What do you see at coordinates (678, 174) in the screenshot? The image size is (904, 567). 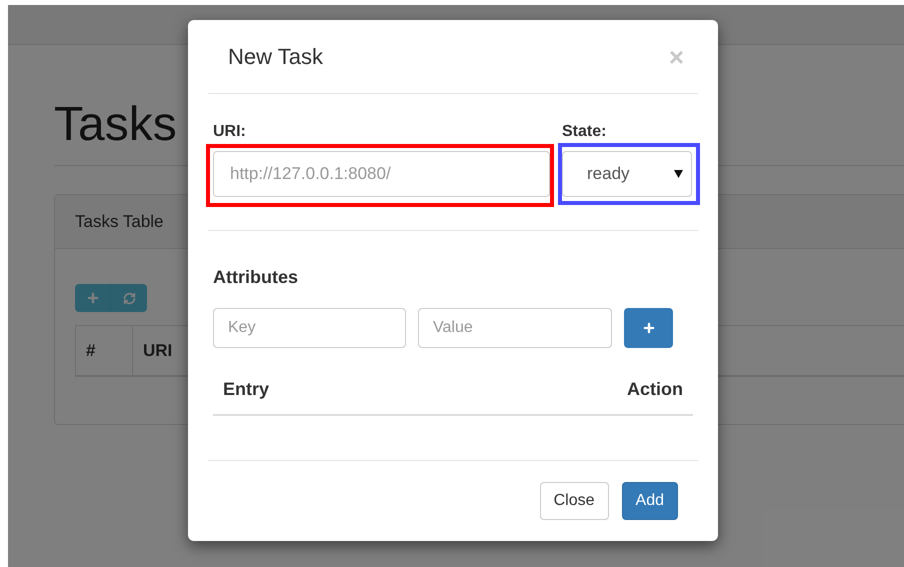 I see `caret-icon` at bounding box center [678, 174].